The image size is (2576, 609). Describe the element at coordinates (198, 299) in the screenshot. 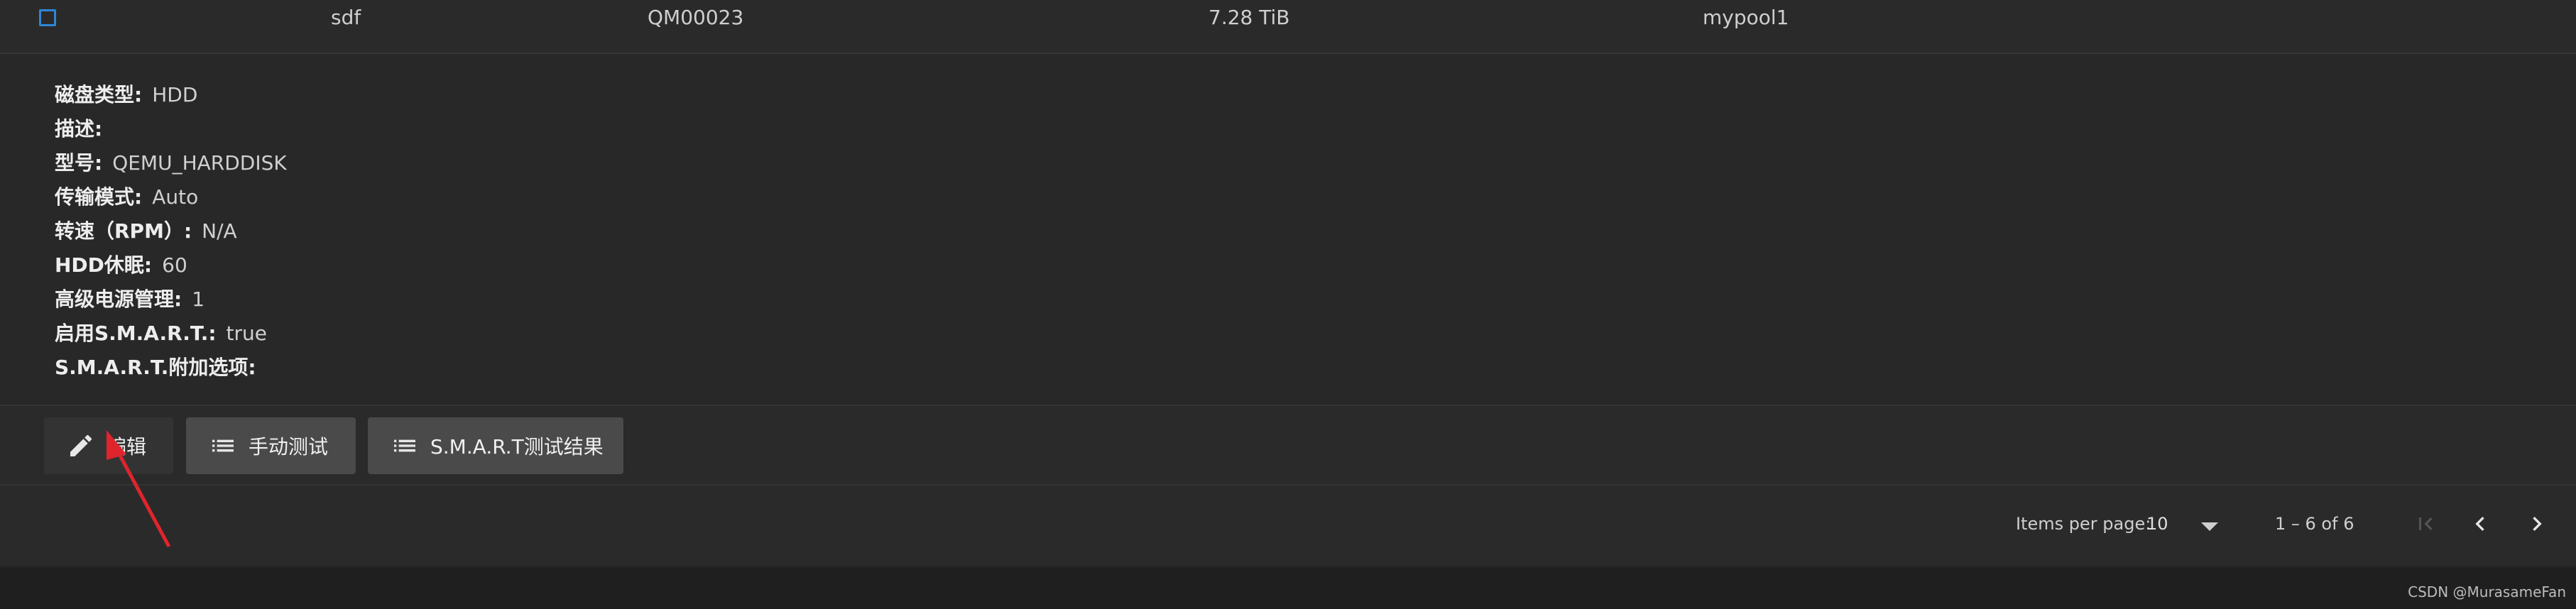

I see `detail-value: 1` at that location.